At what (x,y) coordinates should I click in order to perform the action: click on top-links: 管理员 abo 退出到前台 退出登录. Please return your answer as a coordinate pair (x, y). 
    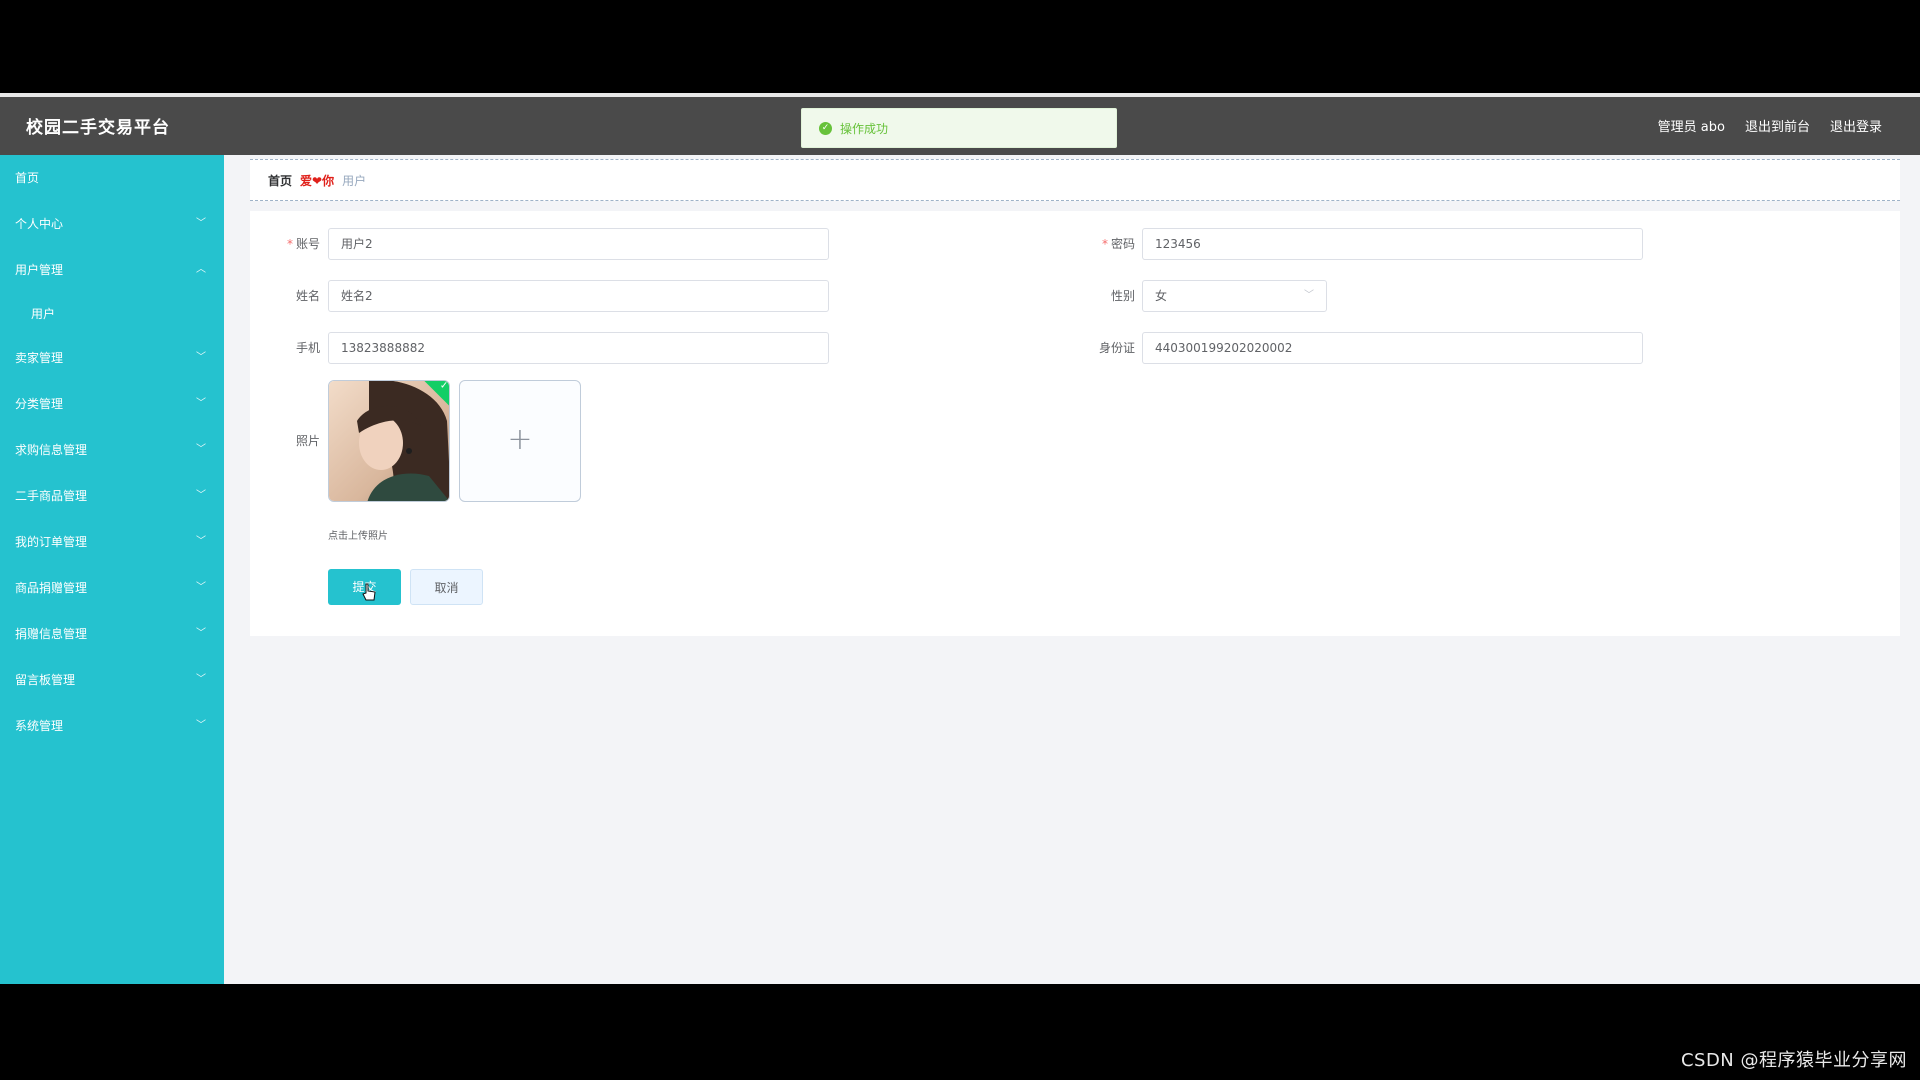
    Looking at the image, I should click on (1770, 125).